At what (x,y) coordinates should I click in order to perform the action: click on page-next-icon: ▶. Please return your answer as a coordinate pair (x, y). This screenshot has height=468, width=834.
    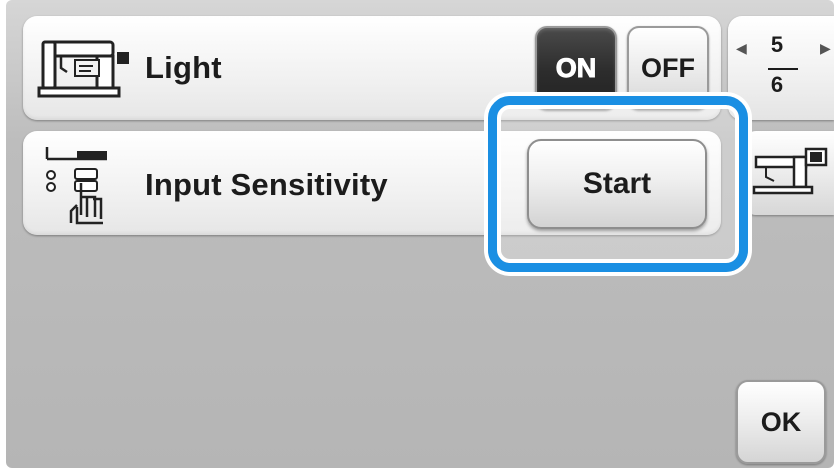
    Looking at the image, I should click on (825, 48).